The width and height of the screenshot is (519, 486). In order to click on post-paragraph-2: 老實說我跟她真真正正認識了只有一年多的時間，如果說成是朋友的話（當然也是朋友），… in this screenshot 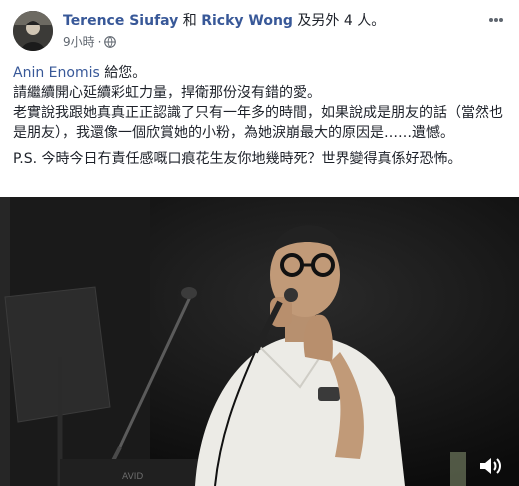, I will do `click(258, 123)`.